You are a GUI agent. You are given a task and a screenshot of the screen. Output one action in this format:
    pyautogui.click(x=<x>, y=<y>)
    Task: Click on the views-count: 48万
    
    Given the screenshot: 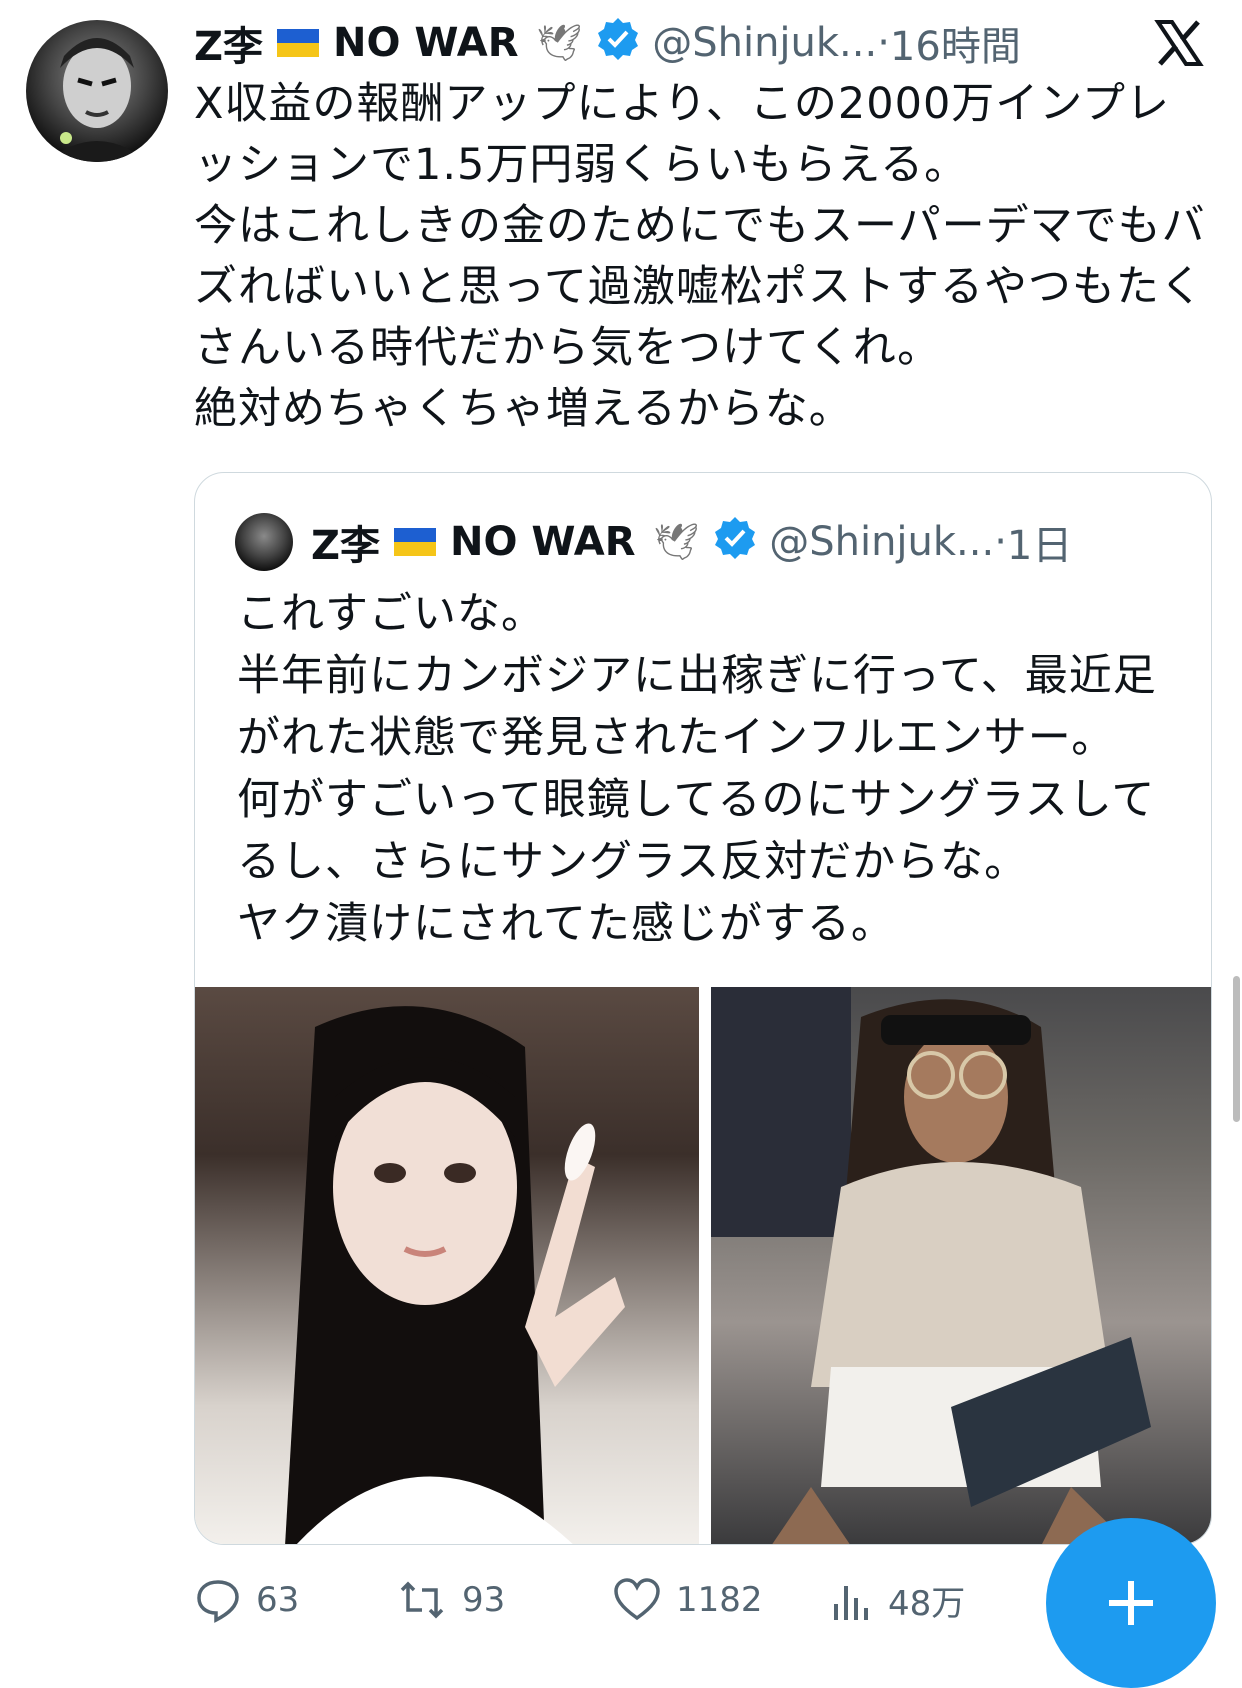 What is the action you would take?
    pyautogui.click(x=927, y=1603)
    